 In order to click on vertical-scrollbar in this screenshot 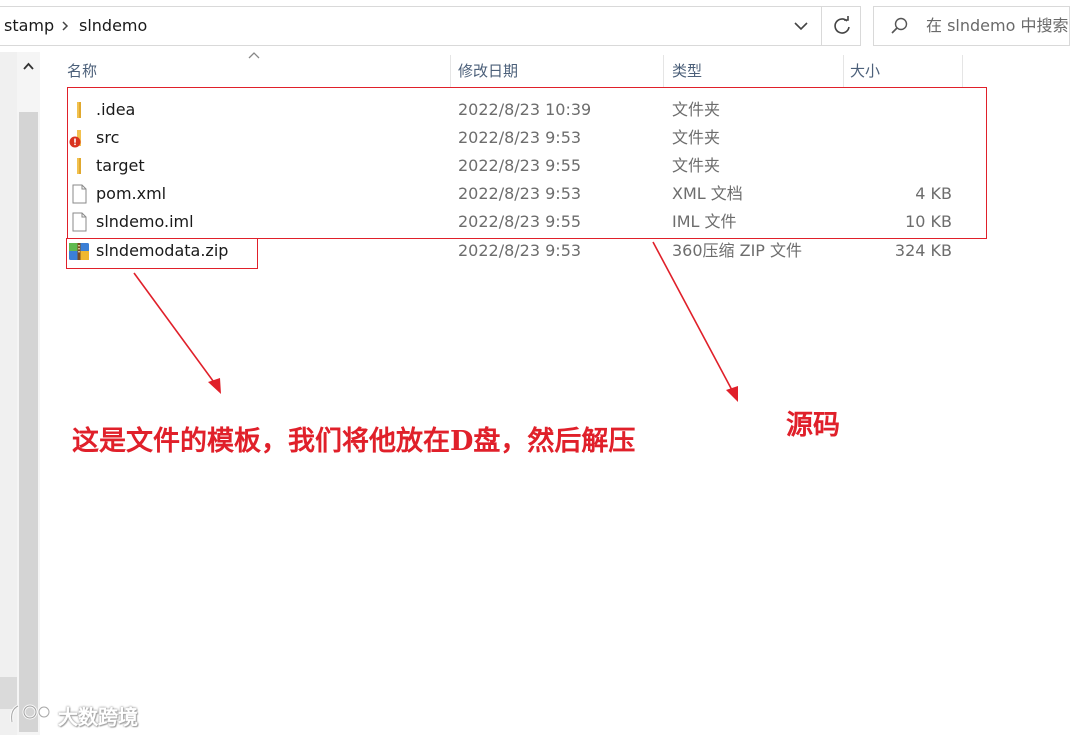, I will do `click(28, 393)`.